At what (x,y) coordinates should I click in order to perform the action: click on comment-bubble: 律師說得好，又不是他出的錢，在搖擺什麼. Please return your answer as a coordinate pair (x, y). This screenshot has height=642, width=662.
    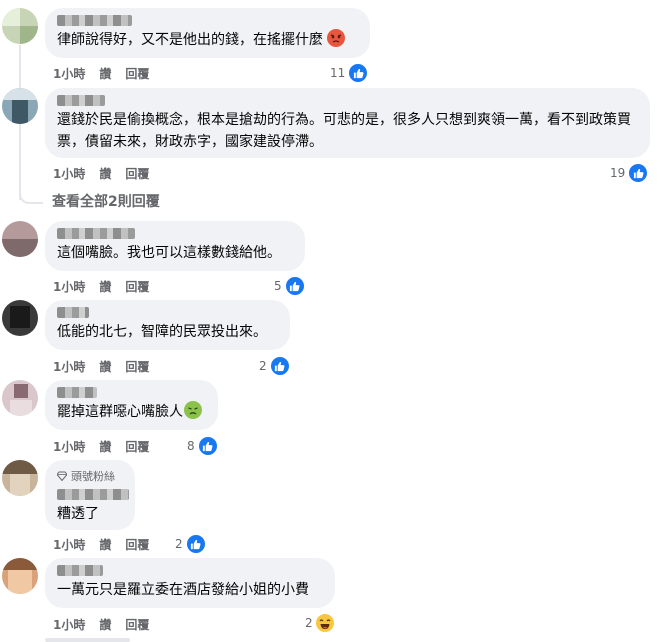
    Looking at the image, I should click on (207, 33).